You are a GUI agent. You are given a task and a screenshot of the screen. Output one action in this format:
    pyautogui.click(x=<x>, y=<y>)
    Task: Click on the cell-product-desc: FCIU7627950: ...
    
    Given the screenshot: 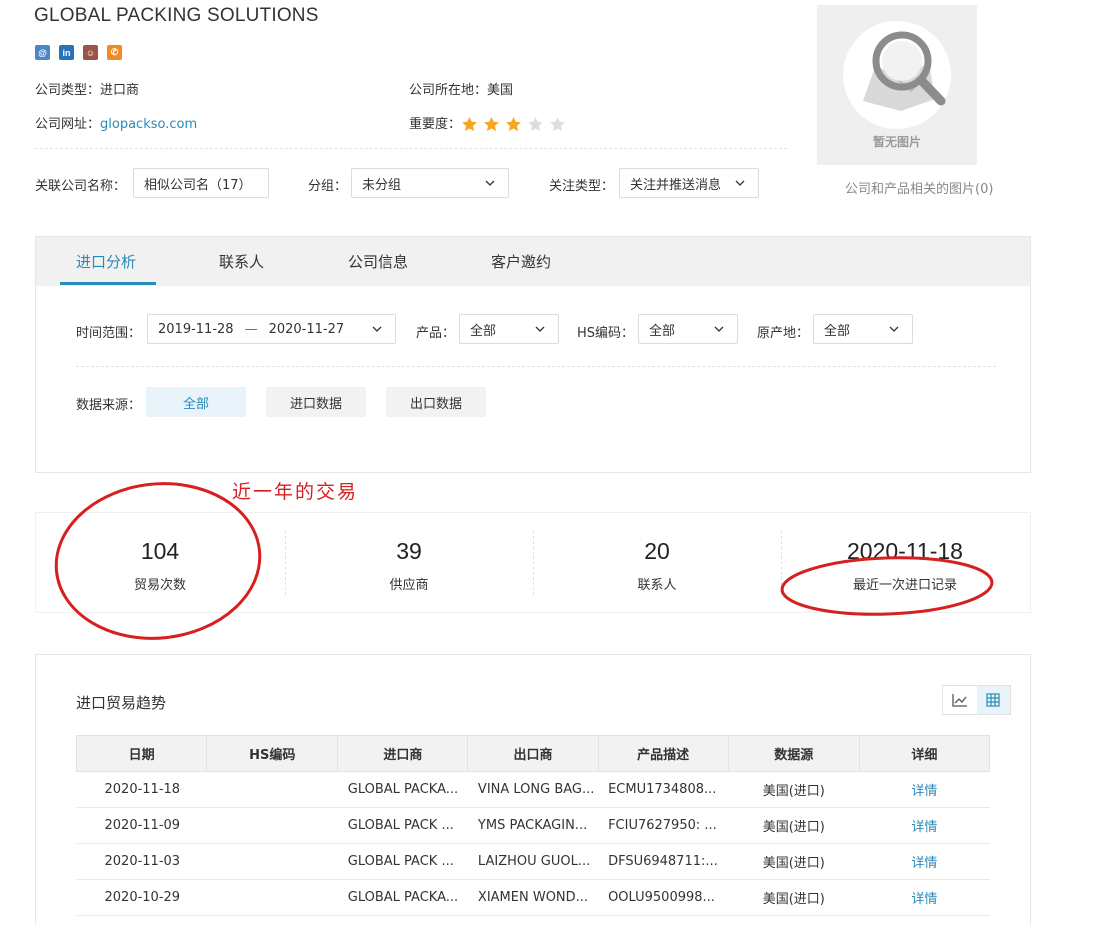 What is the action you would take?
    pyautogui.click(x=663, y=825)
    